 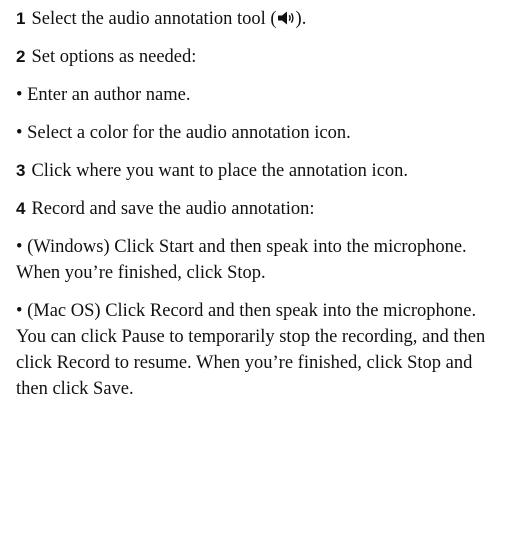 I want to click on speaker-icon, so click(x=286, y=18).